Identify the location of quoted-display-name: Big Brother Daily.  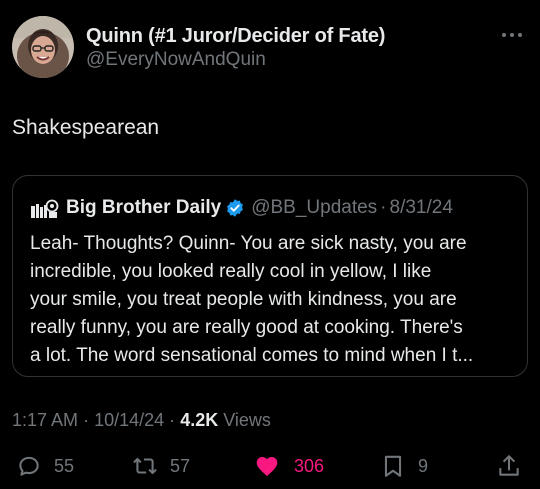
(143, 208).